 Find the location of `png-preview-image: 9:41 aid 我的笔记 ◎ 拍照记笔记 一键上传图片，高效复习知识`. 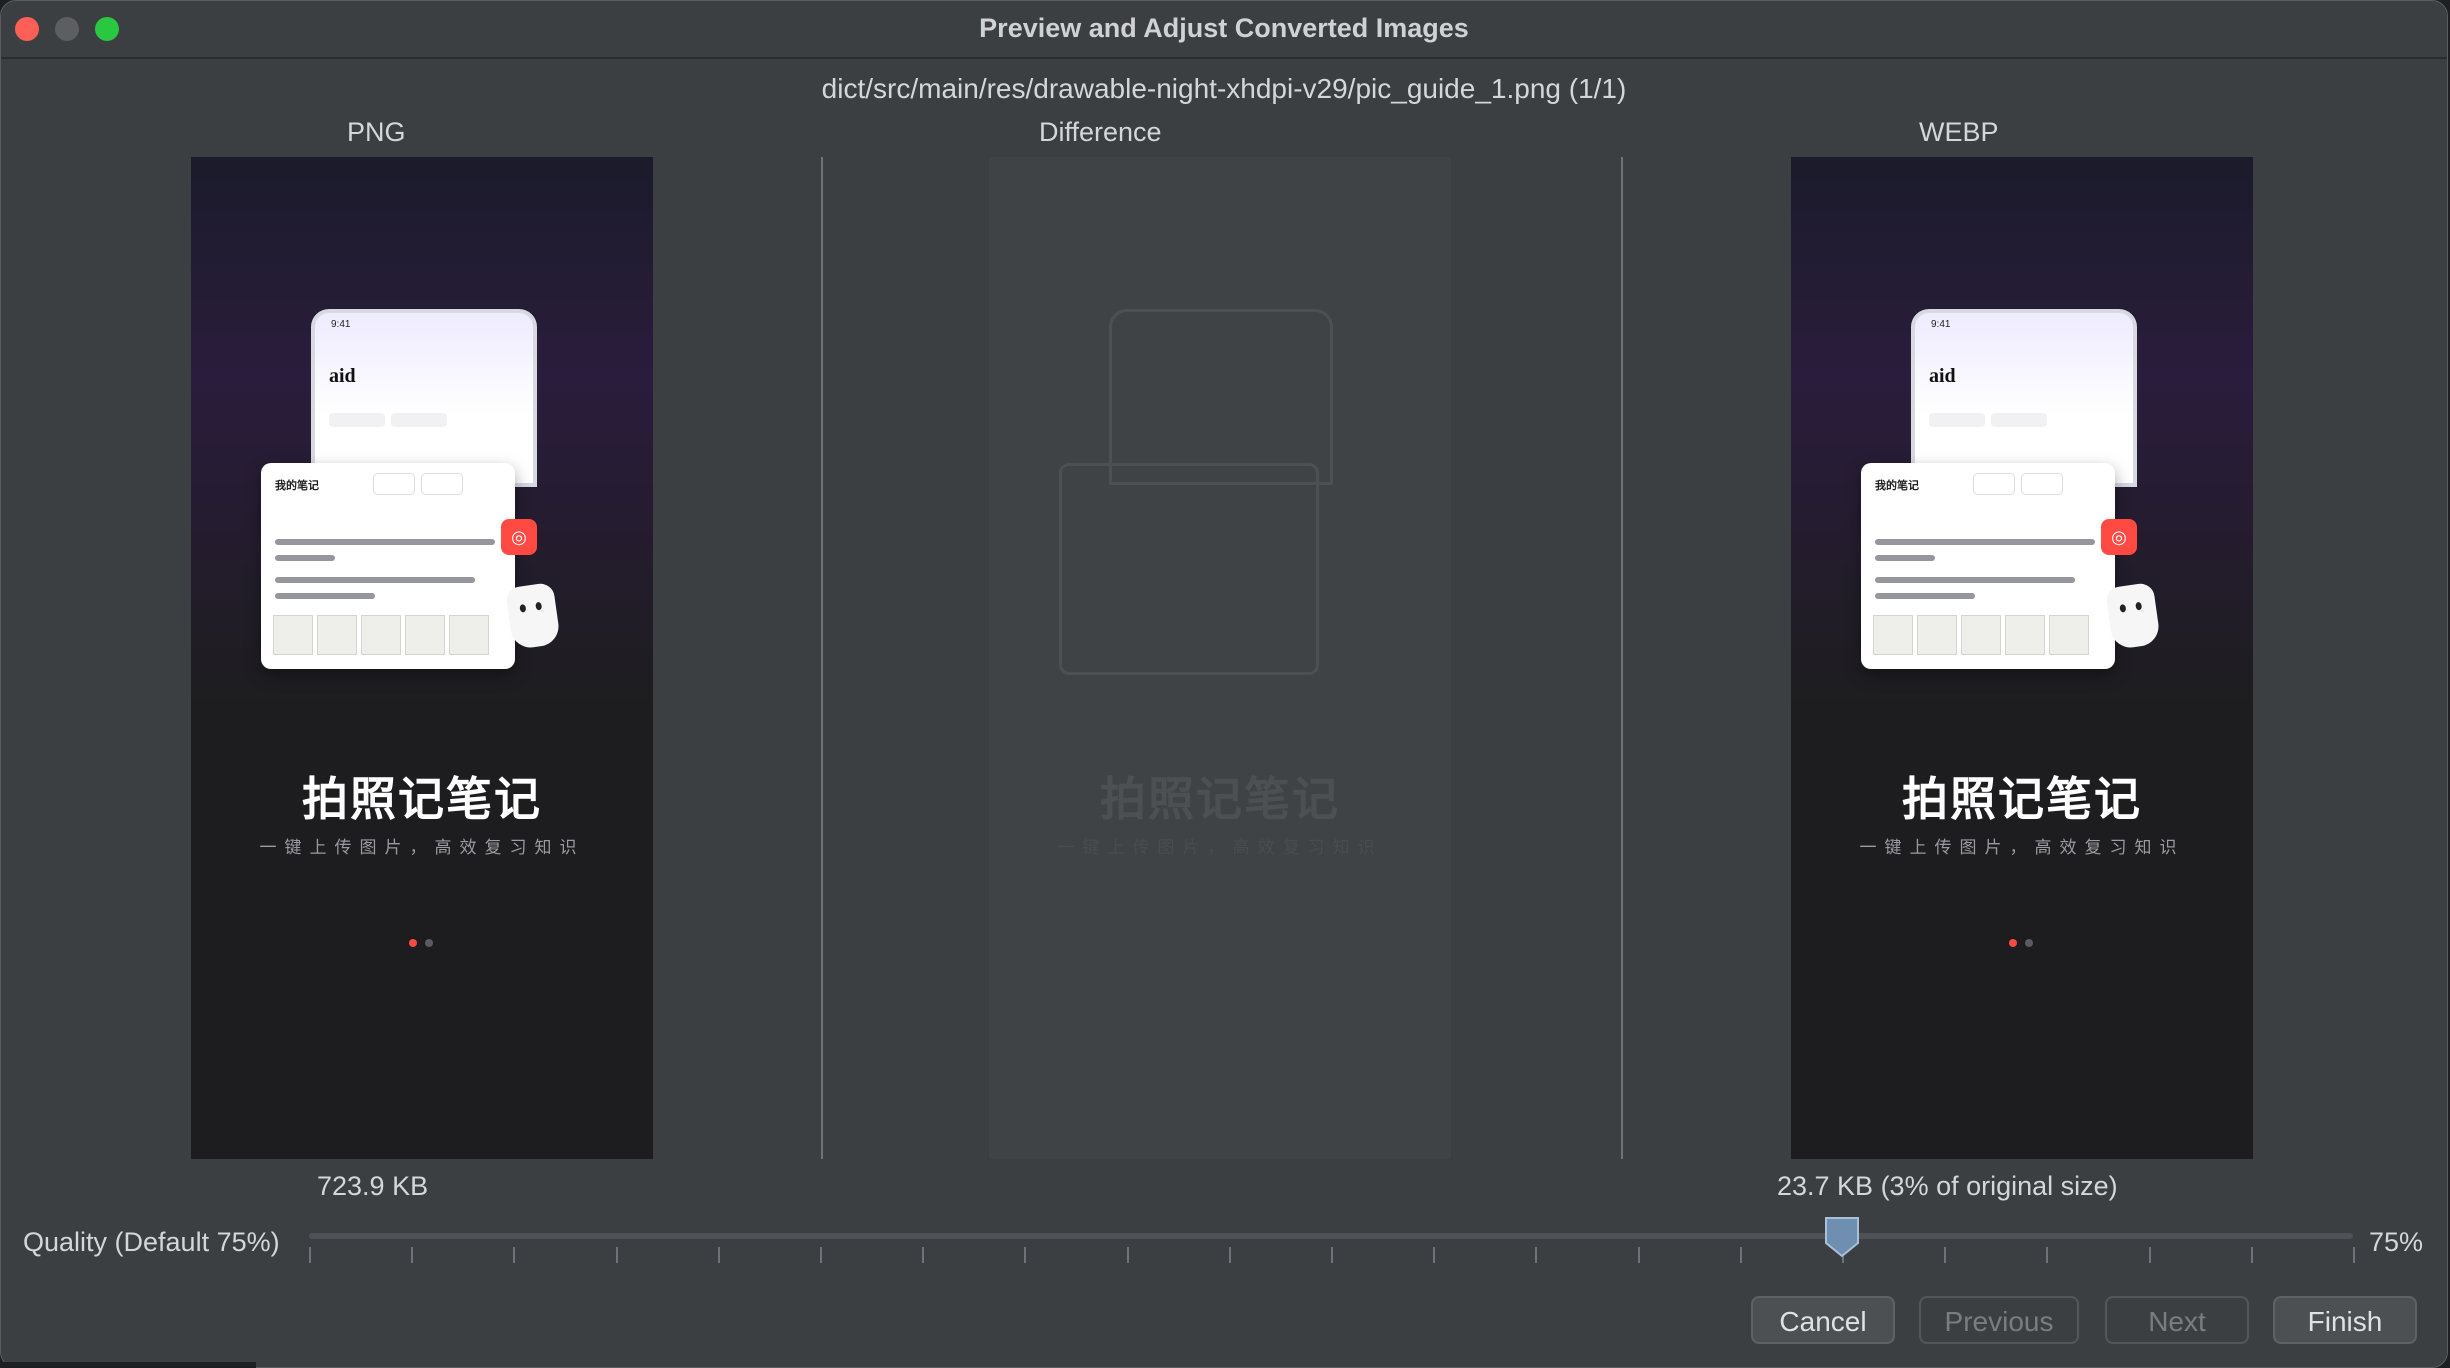

png-preview-image: 9:41 aid 我的笔记 ◎ 拍照记笔记 一键上传图片，高效复习知识 is located at coordinates (422, 658).